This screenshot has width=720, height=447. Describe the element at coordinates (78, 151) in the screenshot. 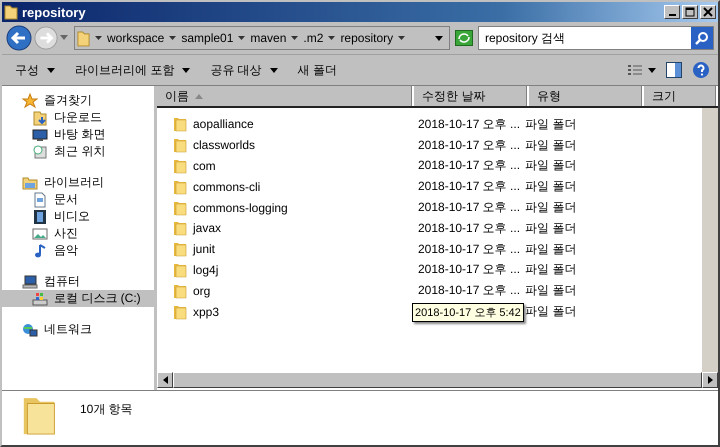

I see `sidebar-item: 최근 위치` at that location.